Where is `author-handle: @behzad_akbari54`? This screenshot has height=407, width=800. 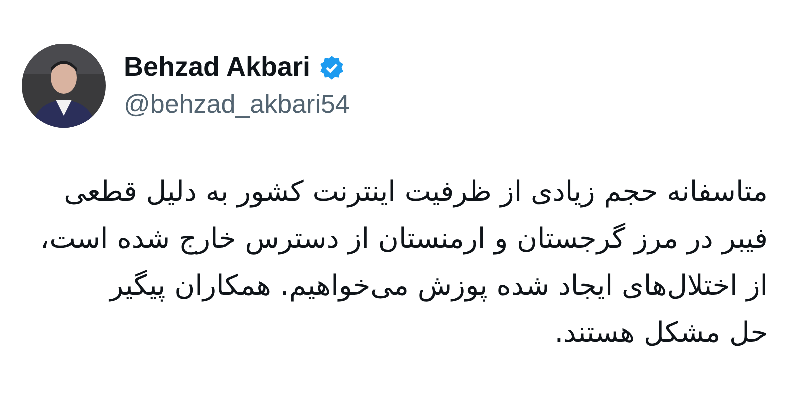 author-handle: @behzad_akbari54 is located at coordinates (237, 104).